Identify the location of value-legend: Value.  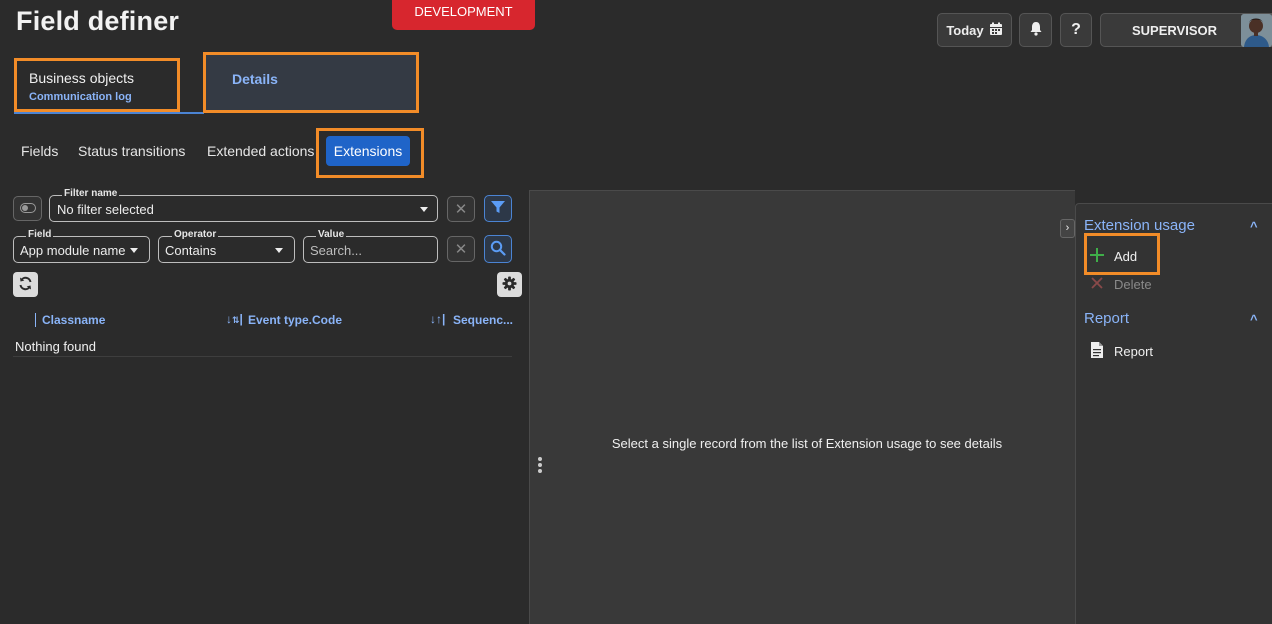
(331, 235).